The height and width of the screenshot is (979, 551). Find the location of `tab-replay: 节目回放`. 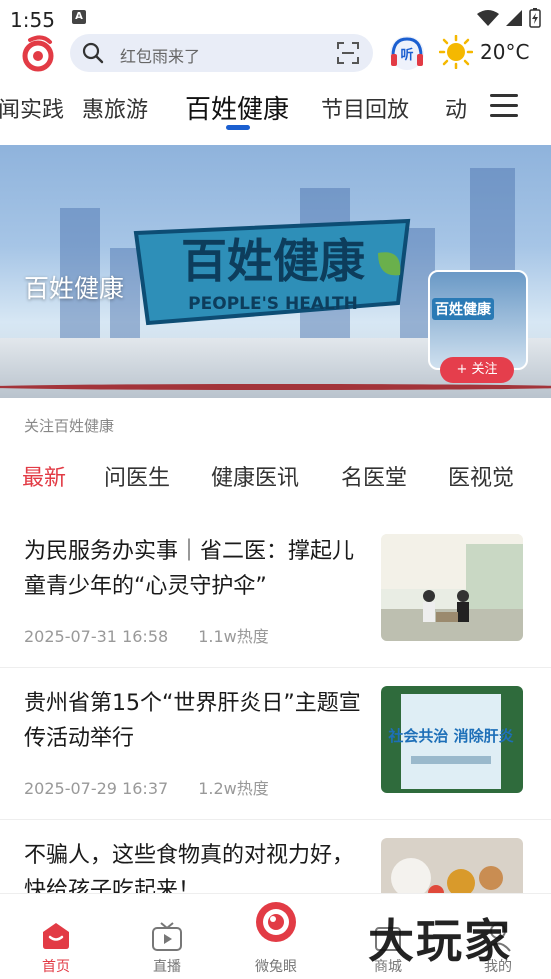

tab-replay: 节目回放 is located at coordinates (365, 108).